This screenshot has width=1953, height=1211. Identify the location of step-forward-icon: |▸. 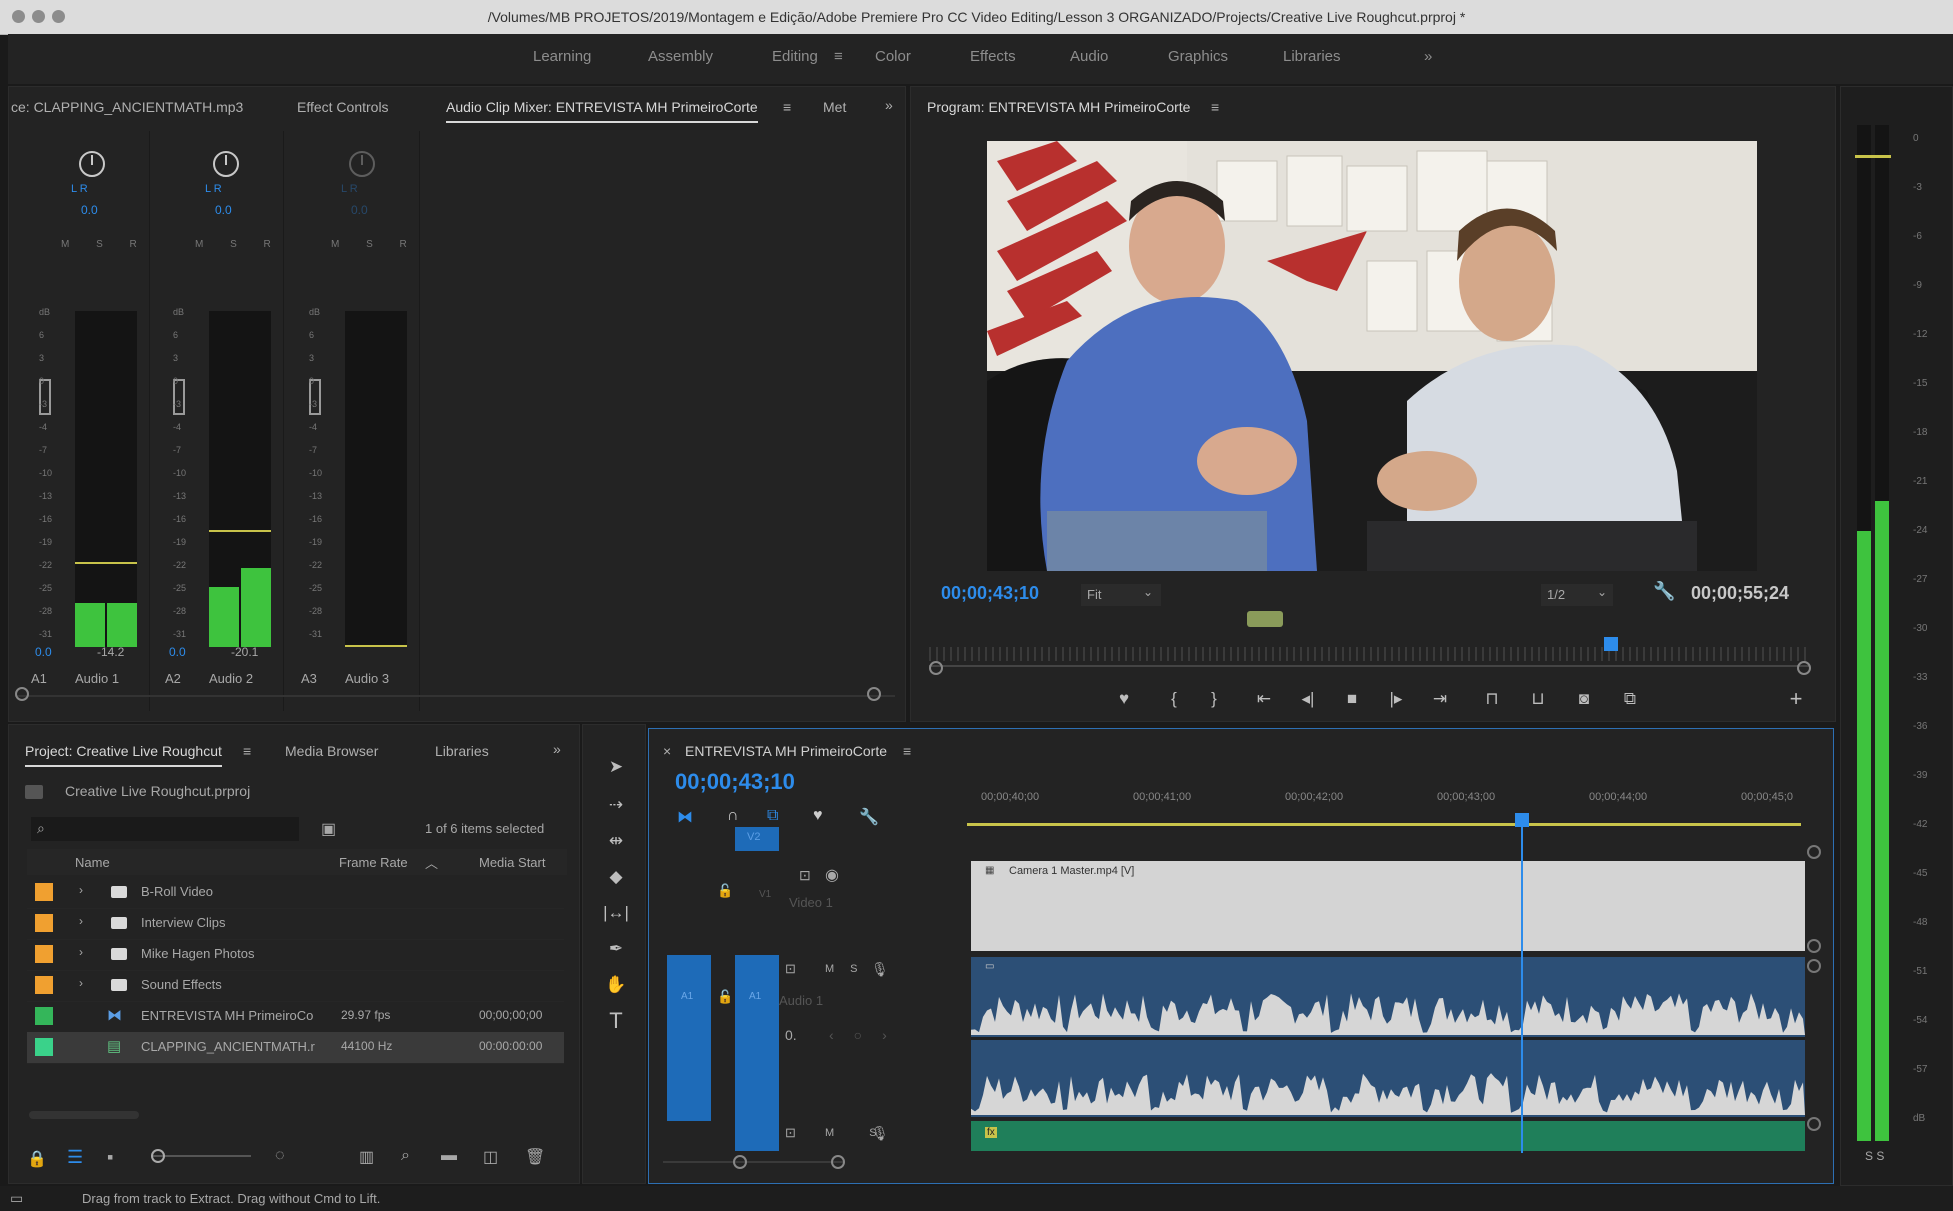
(1396, 699).